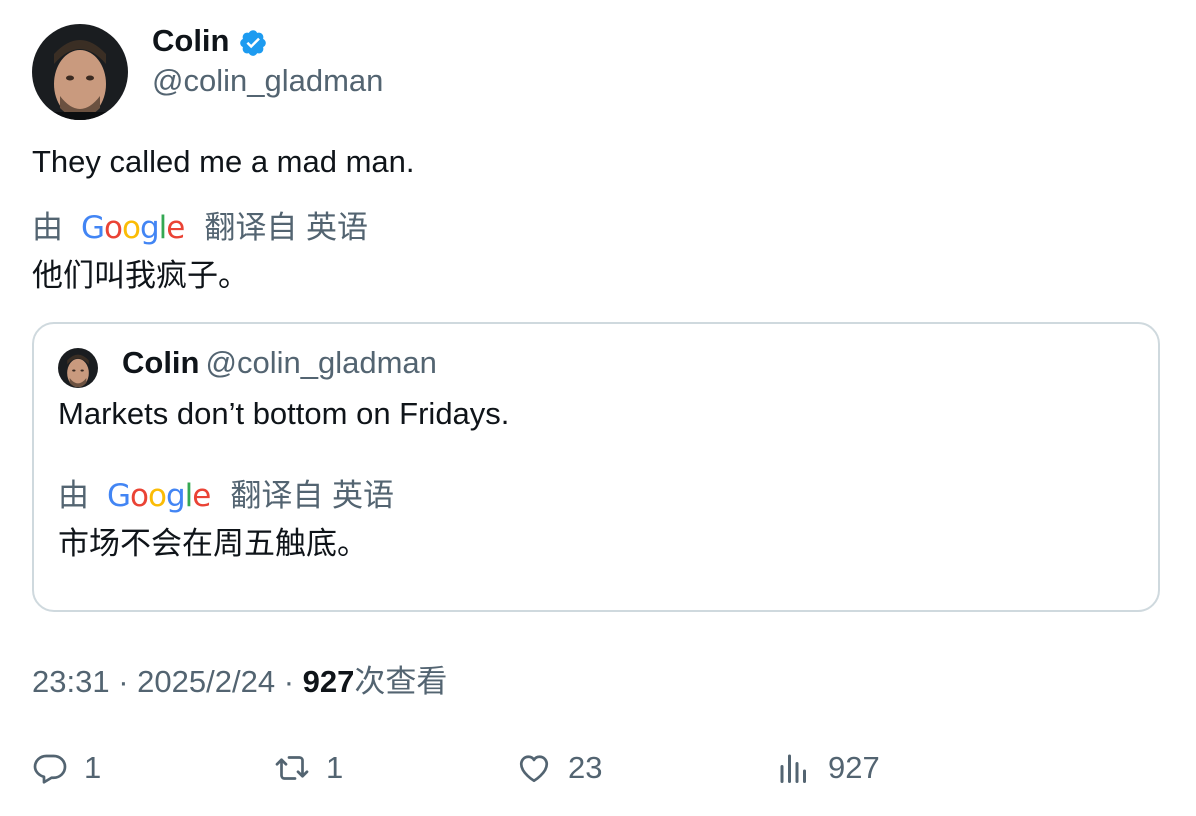 This screenshot has height=816, width=1196. Describe the element at coordinates (161, 362) in the screenshot. I see `quoted-author-name: Colin` at that location.